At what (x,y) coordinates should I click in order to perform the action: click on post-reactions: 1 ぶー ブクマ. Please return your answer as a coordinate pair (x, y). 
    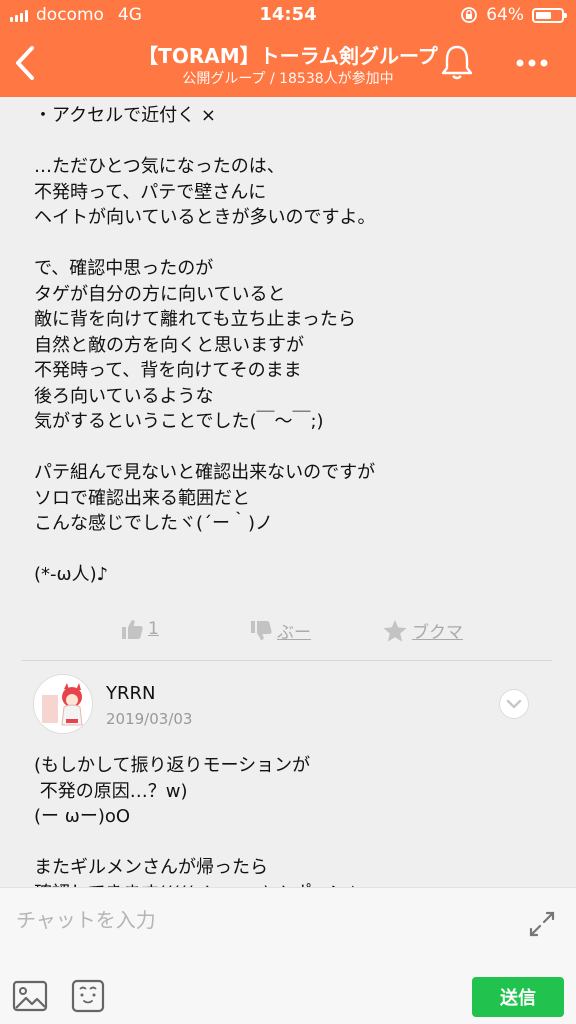
    Looking at the image, I should click on (288, 633).